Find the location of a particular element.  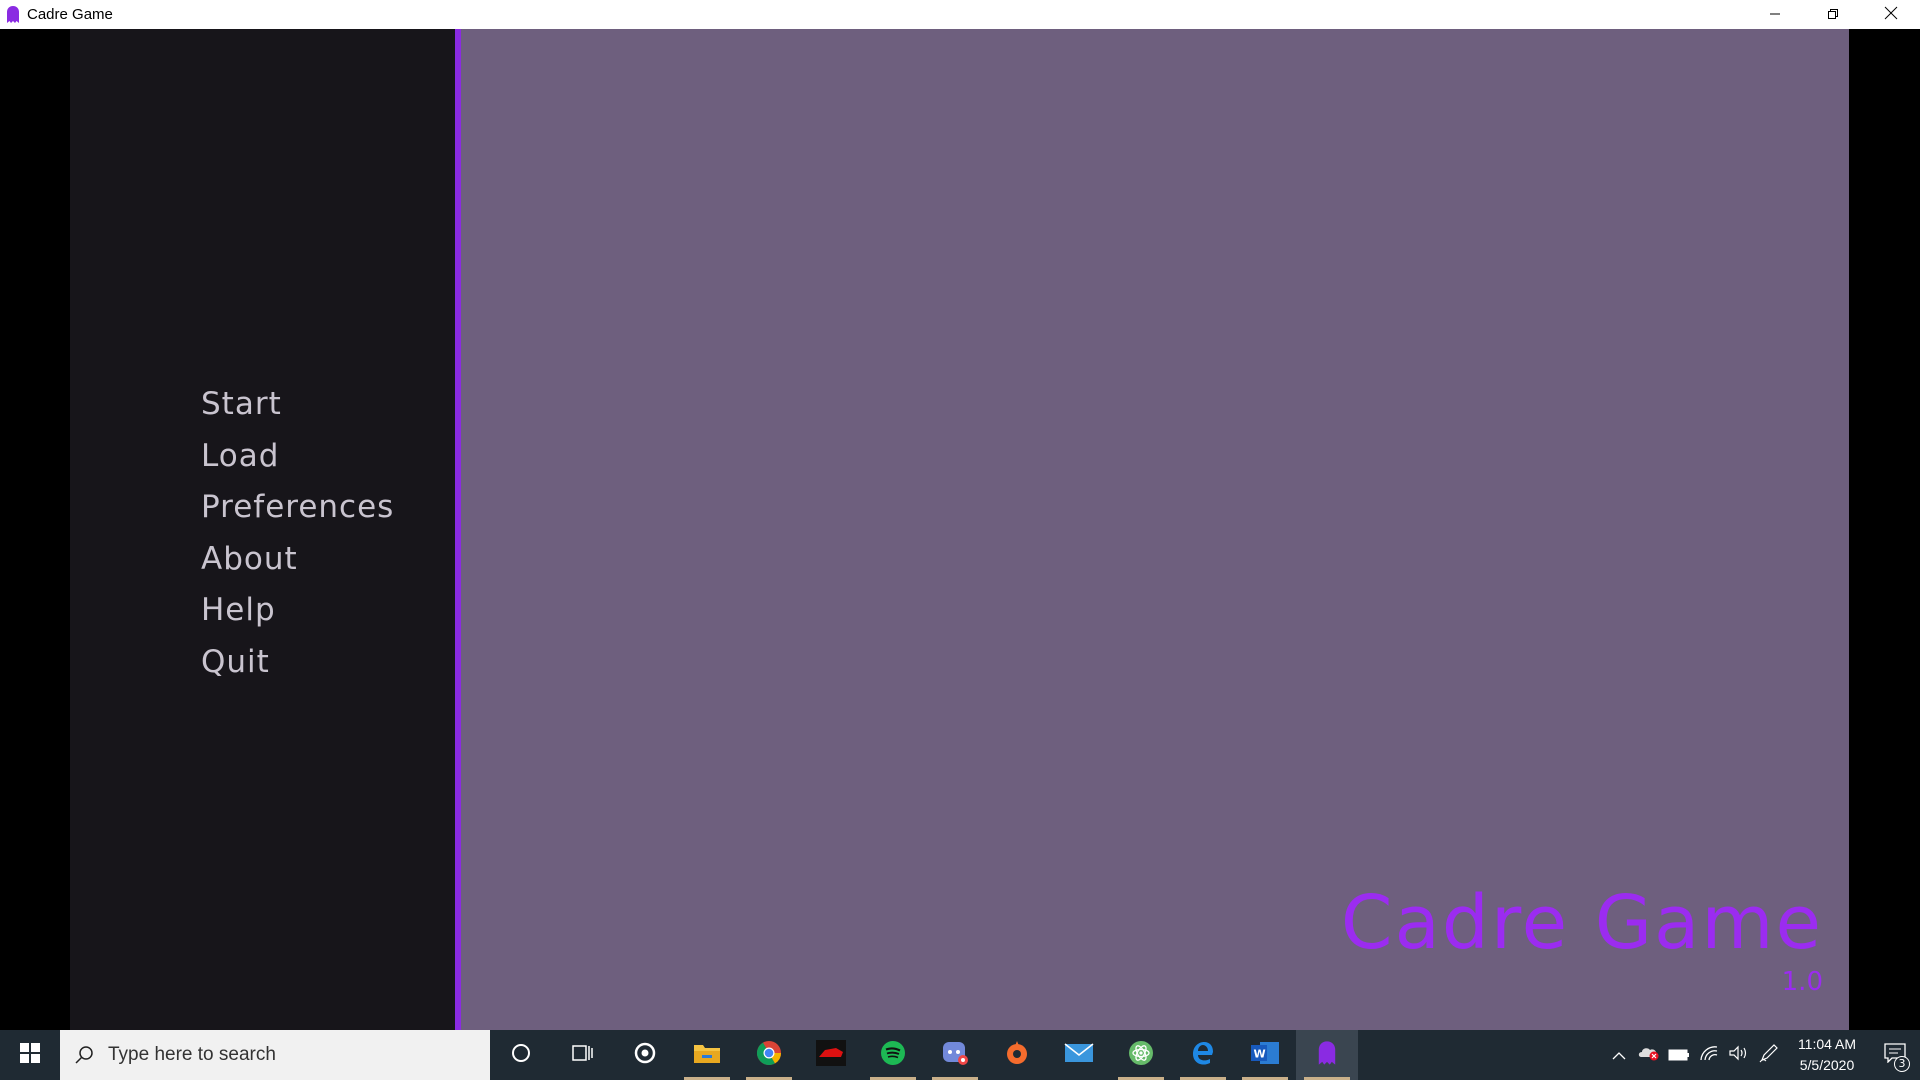

mail-icon is located at coordinates (1079, 1055).